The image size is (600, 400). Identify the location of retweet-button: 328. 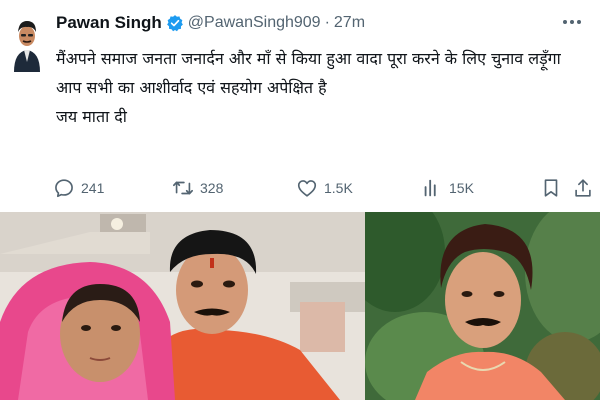
(197, 188).